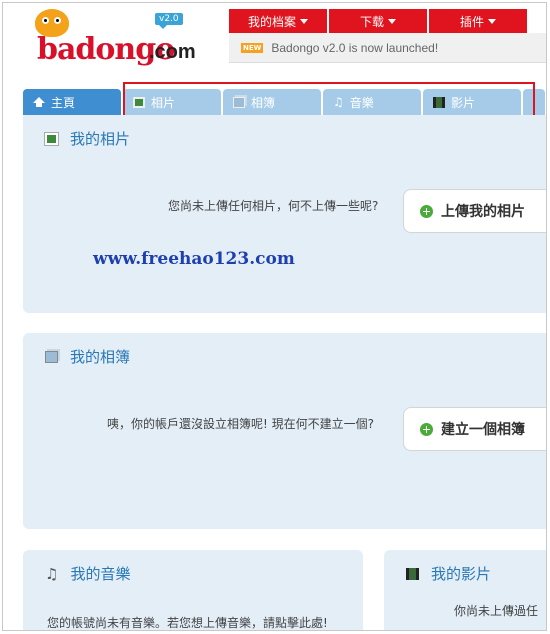 This screenshot has width=550, height=634. What do you see at coordinates (252, 47) in the screenshot?
I see `new-badge-icon: NEW` at bounding box center [252, 47].